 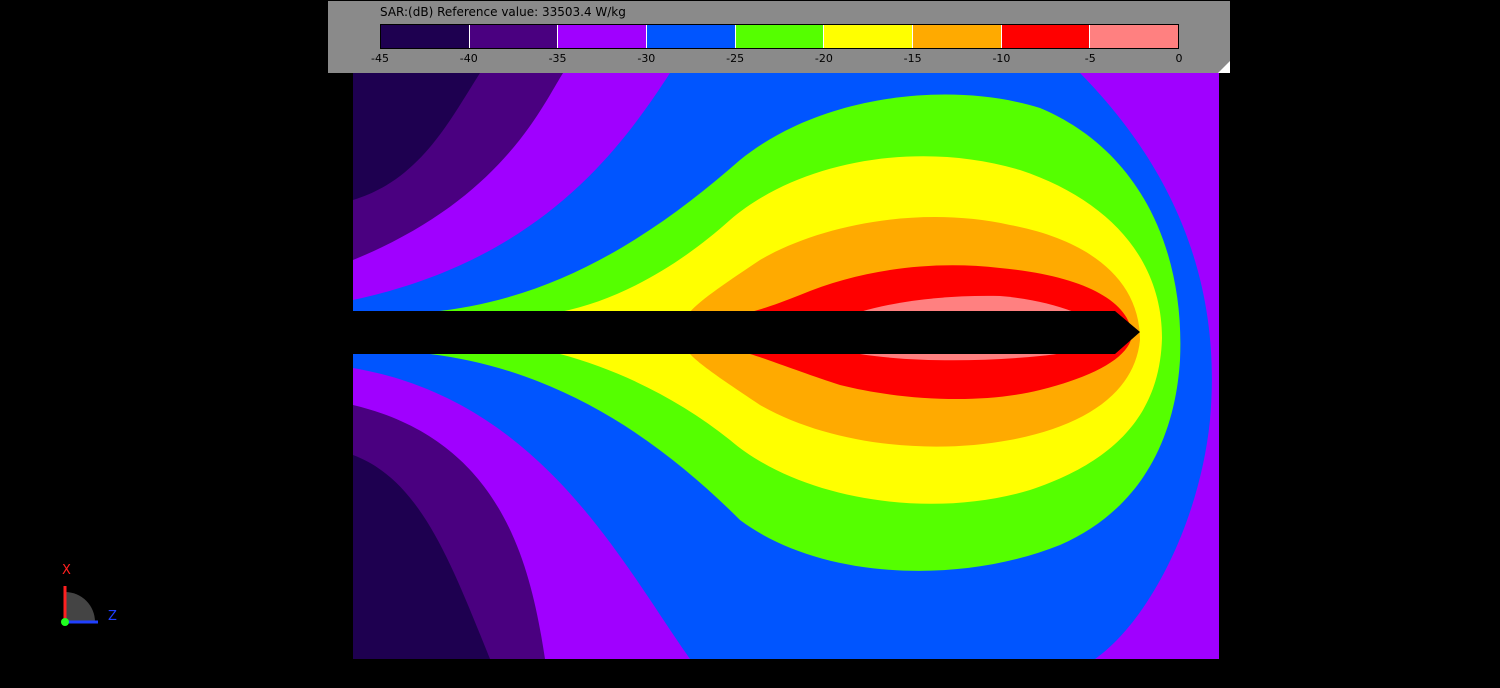 What do you see at coordinates (380, 58) in the screenshot?
I see `legend-tick-label: -45` at bounding box center [380, 58].